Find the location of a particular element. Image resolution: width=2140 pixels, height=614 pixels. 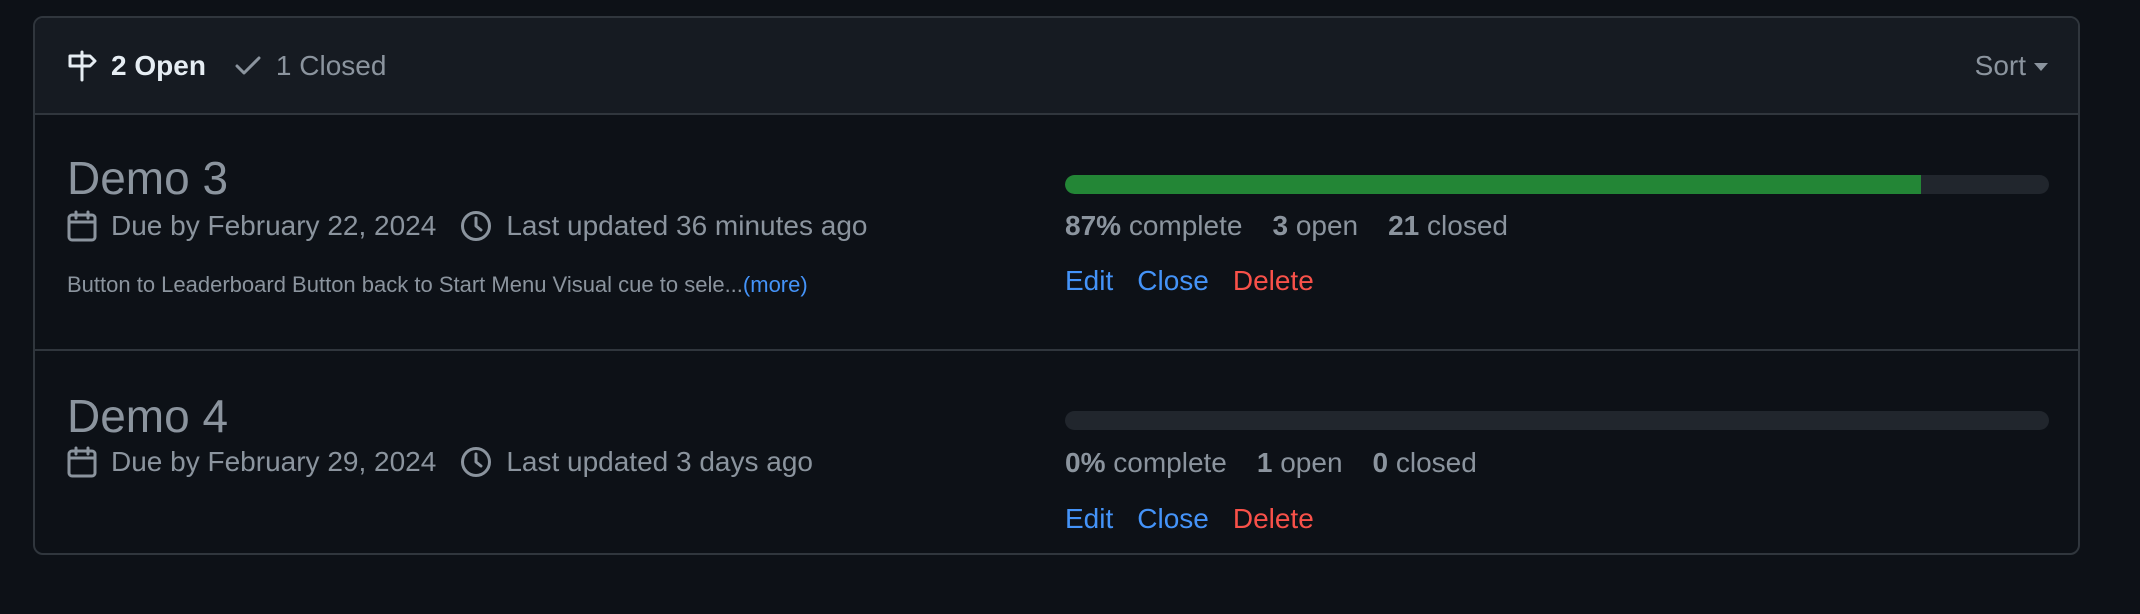

milestone-stats: 87% complete 3 open 21 closed is located at coordinates (1301, 226).